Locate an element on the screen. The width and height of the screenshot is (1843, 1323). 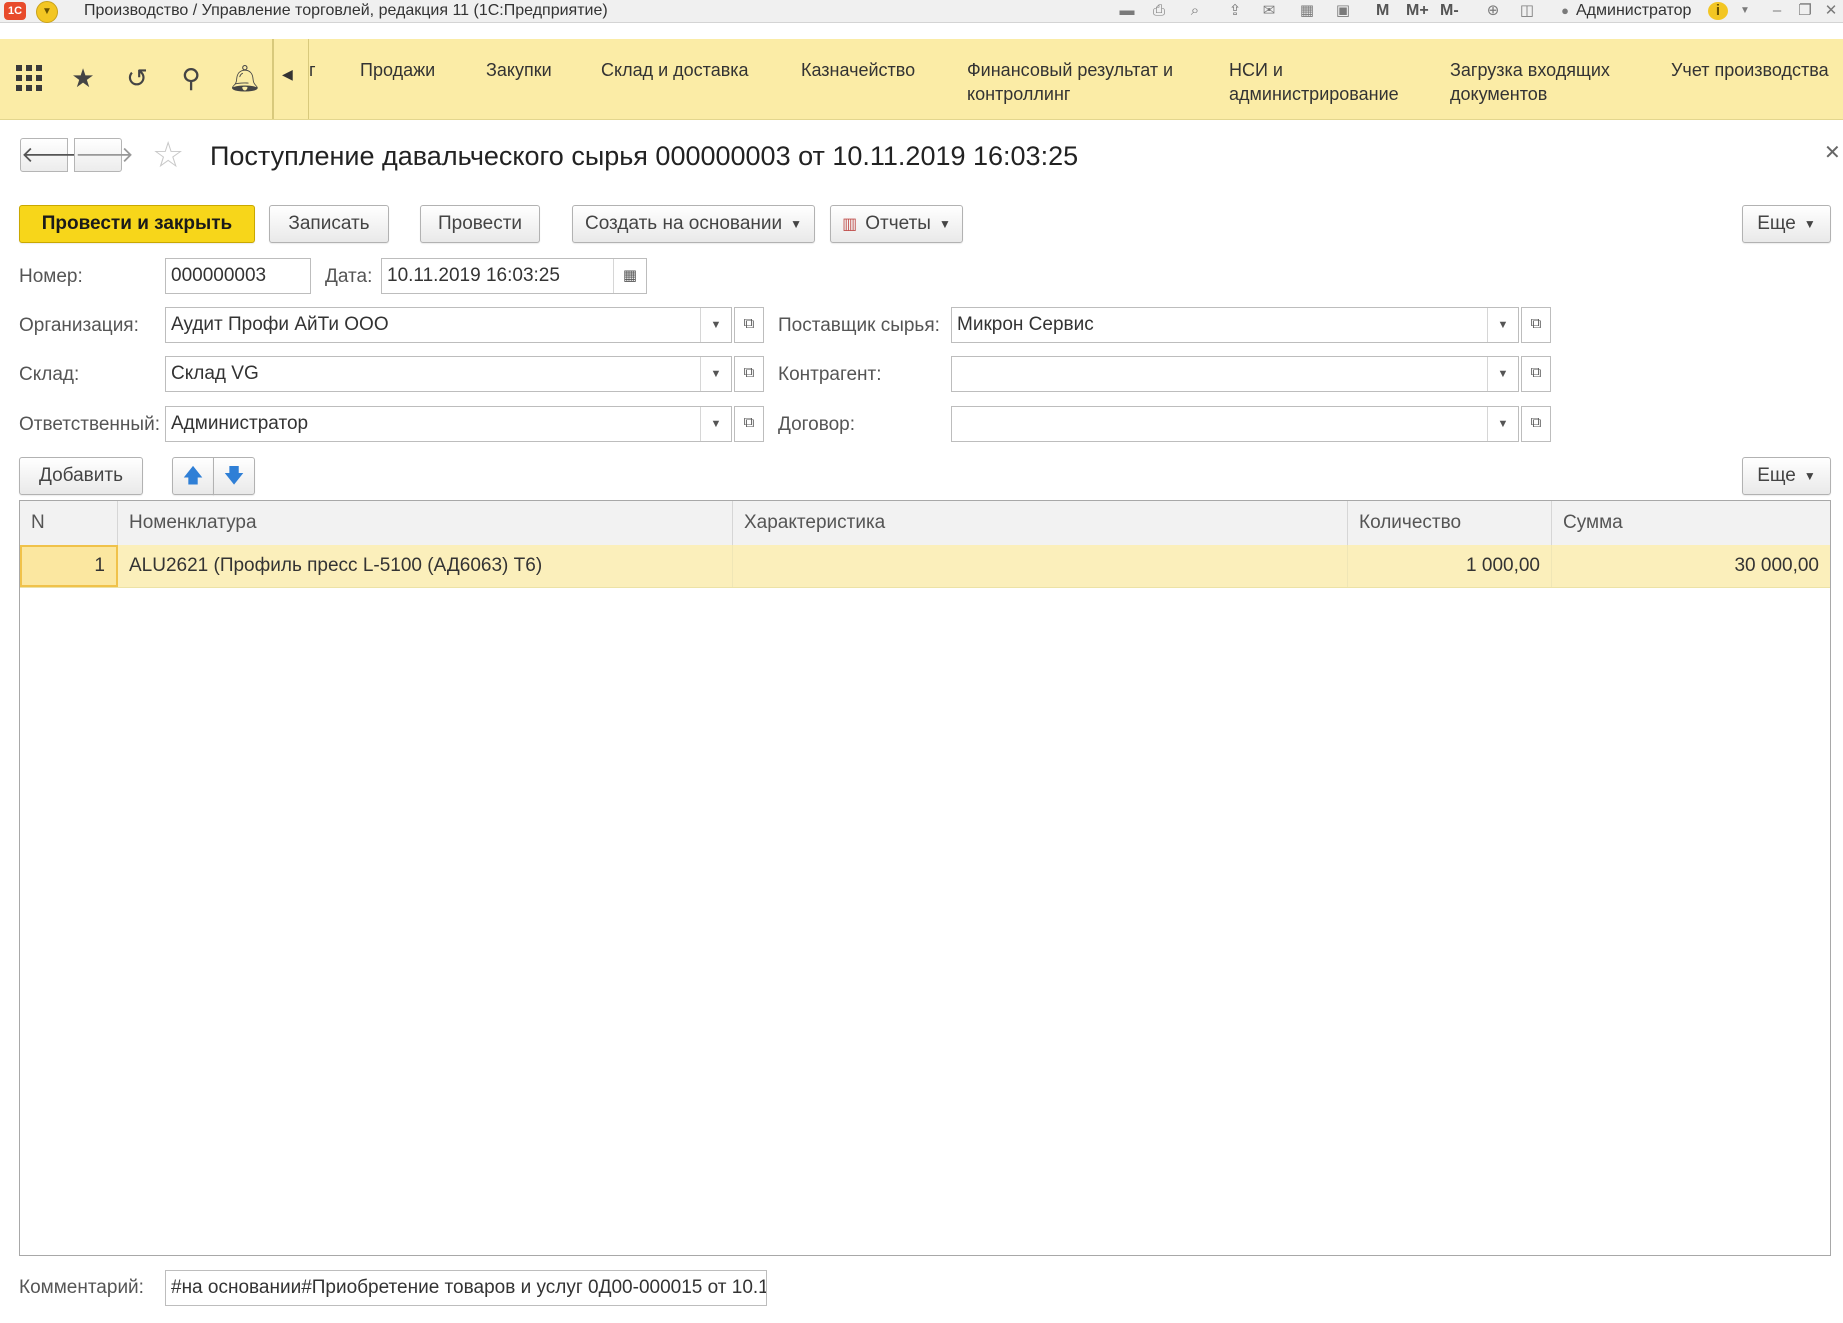
supplier-label: Поставщик сырья: is located at coordinates (859, 325).